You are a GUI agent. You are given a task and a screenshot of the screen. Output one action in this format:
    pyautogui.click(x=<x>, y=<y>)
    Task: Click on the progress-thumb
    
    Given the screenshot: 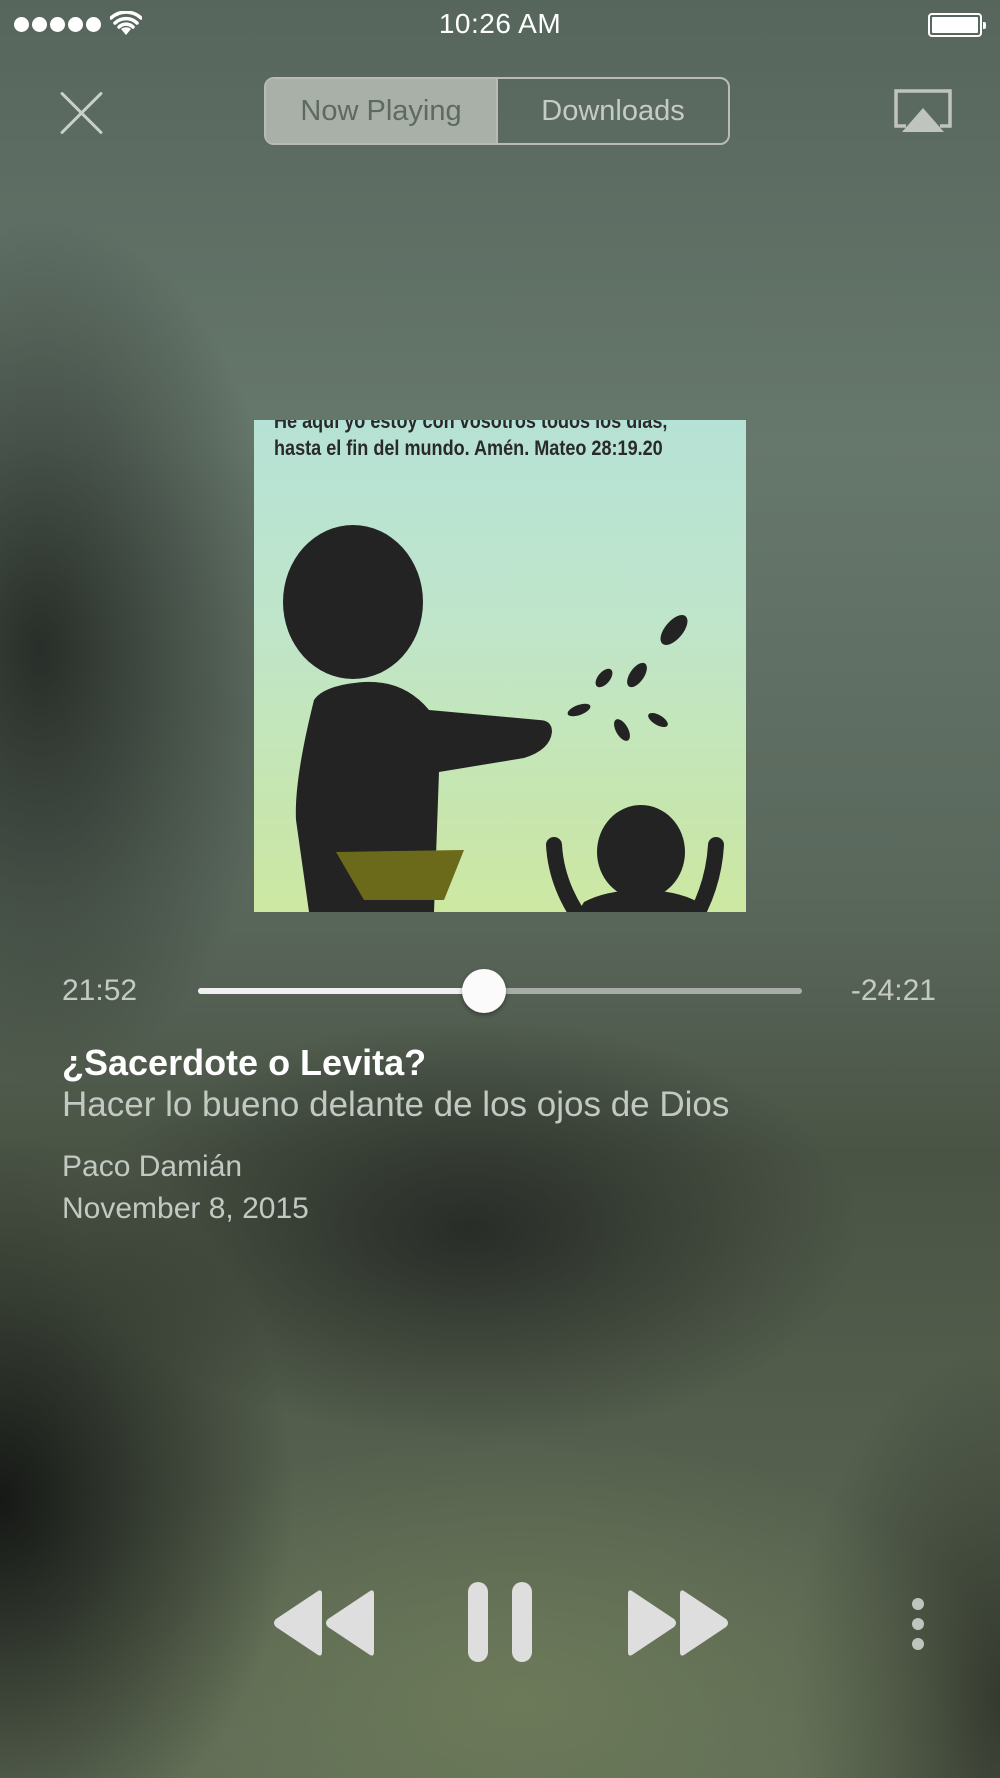 What is the action you would take?
    pyautogui.click(x=484, y=991)
    